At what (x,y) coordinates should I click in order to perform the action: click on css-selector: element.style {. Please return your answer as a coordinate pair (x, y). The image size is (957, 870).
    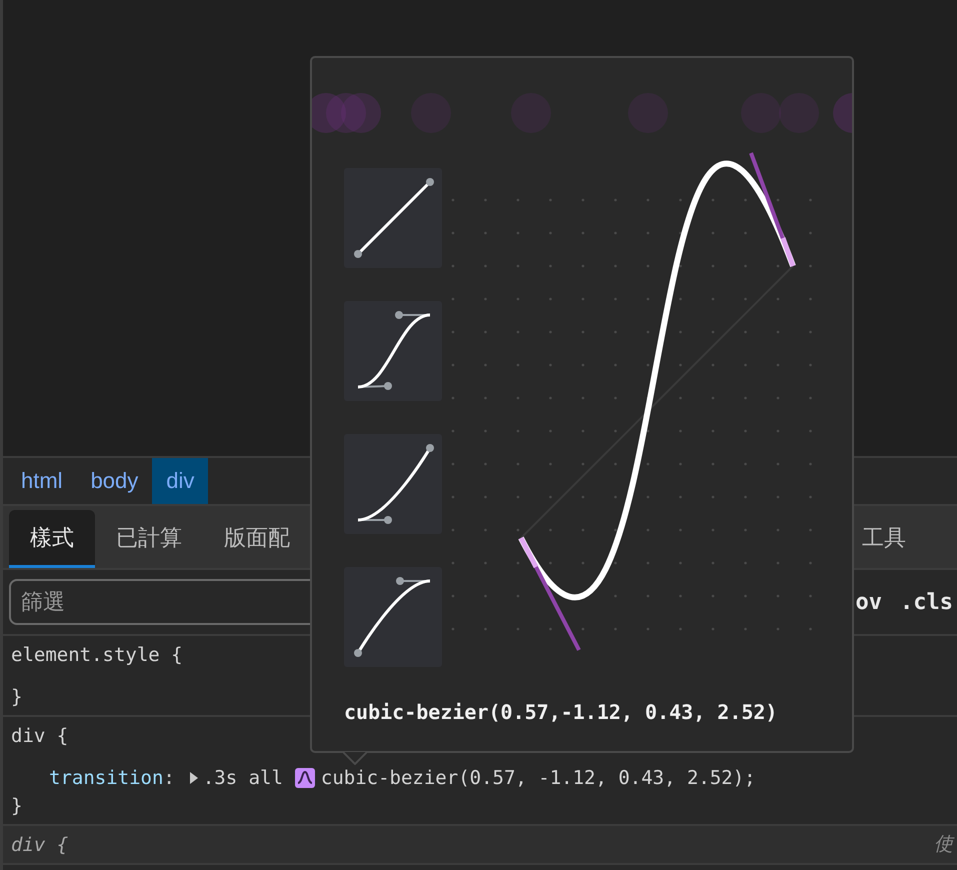
    Looking at the image, I should click on (97, 655).